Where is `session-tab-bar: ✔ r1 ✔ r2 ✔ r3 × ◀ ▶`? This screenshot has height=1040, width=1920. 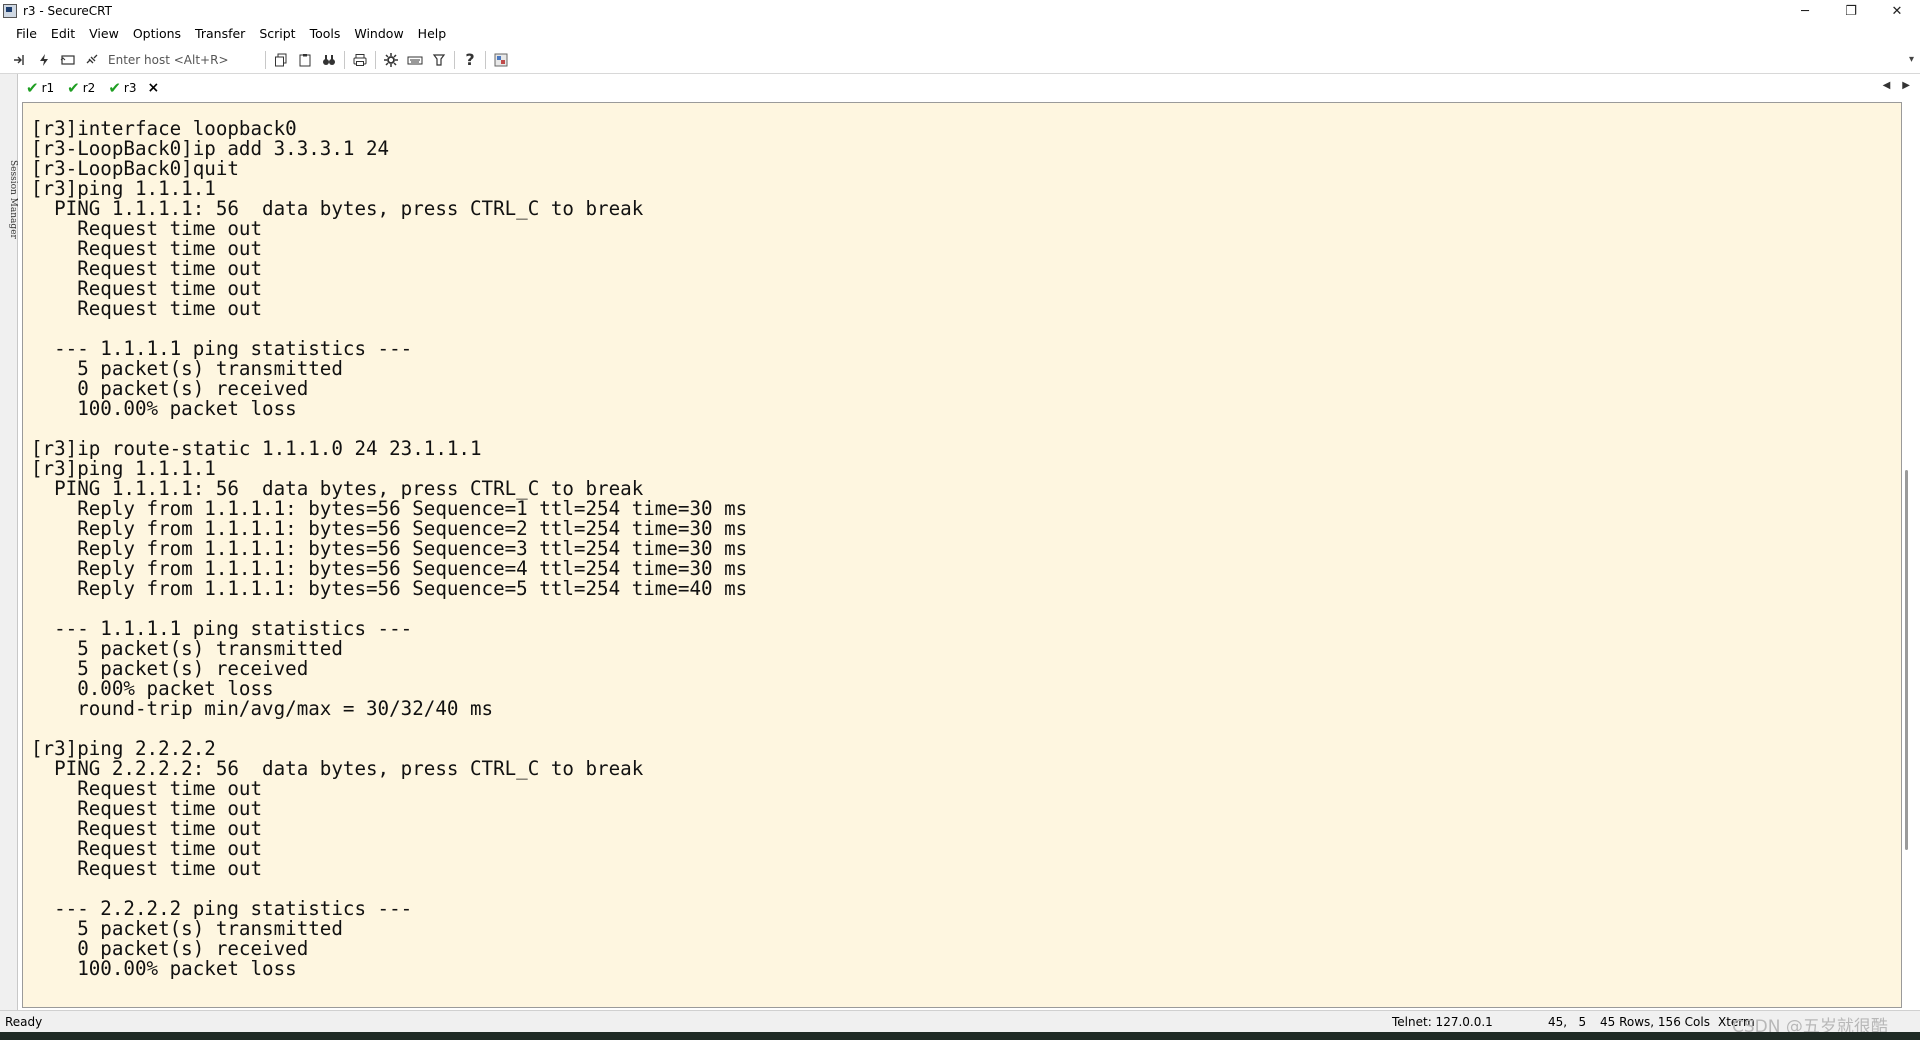
session-tab-bar: ✔ r1 ✔ r2 ✔ r3 × ◀ ▶ is located at coordinates (969, 88).